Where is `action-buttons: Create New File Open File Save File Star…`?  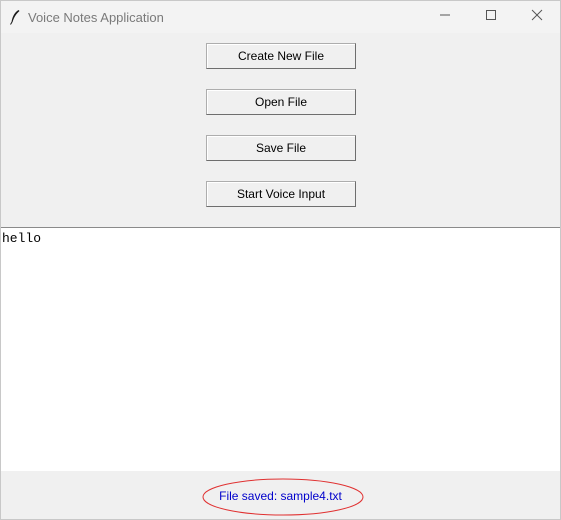 action-buttons: Create New File Open File Save File Star… is located at coordinates (281, 135).